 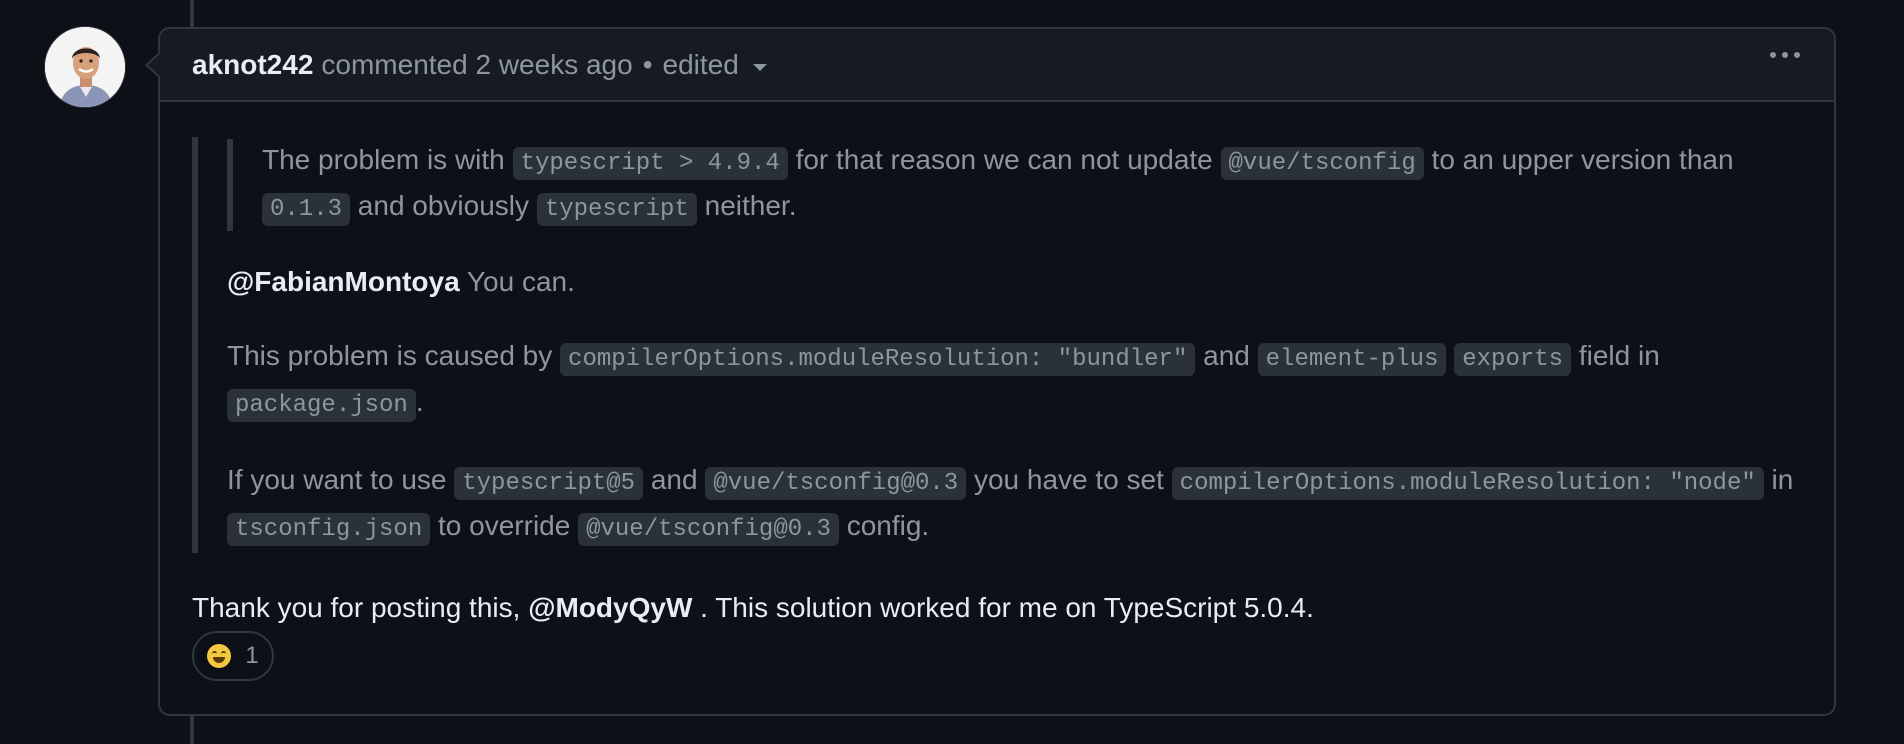 What do you see at coordinates (306, 209) in the screenshot?
I see `inline-code: 0.1.3` at bounding box center [306, 209].